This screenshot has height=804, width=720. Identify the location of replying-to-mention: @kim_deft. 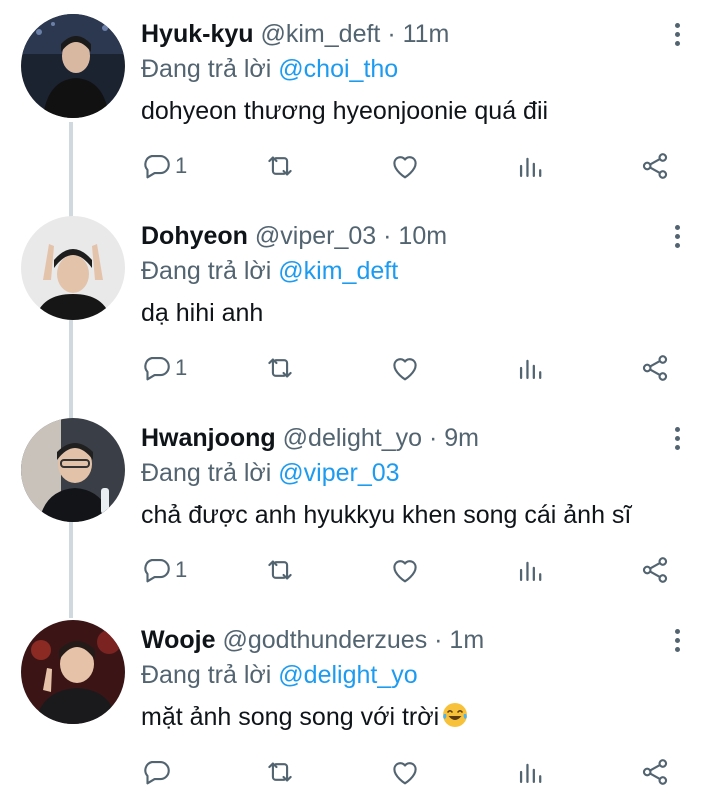
(338, 271).